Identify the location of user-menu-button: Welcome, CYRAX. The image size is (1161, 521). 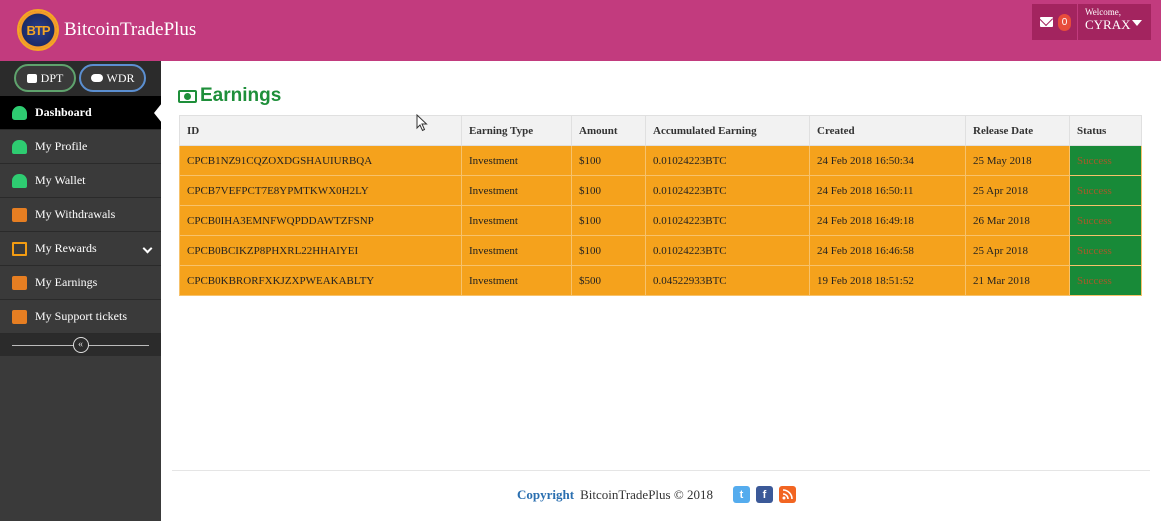
(1114, 22).